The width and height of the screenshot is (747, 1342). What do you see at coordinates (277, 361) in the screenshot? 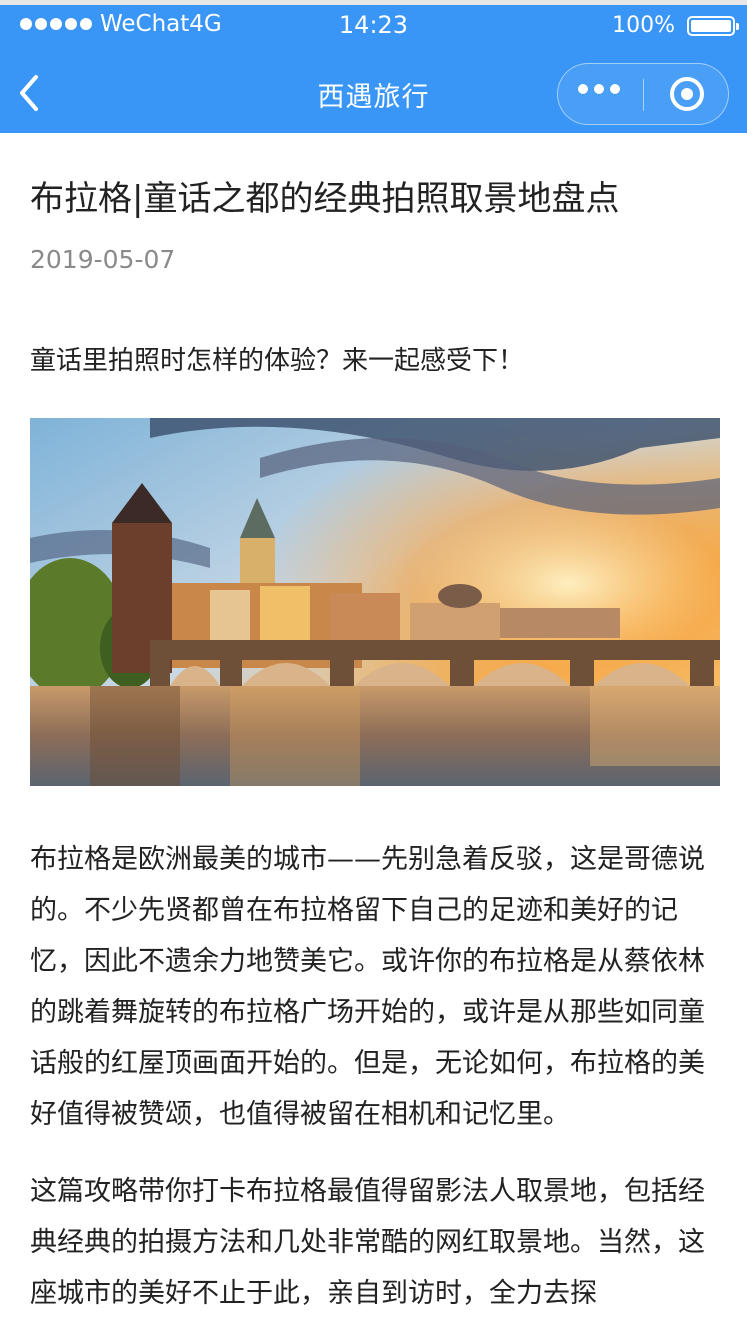
I see `article-lead: 童话里拍照时怎样的体验？来一起感受下！` at bounding box center [277, 361].